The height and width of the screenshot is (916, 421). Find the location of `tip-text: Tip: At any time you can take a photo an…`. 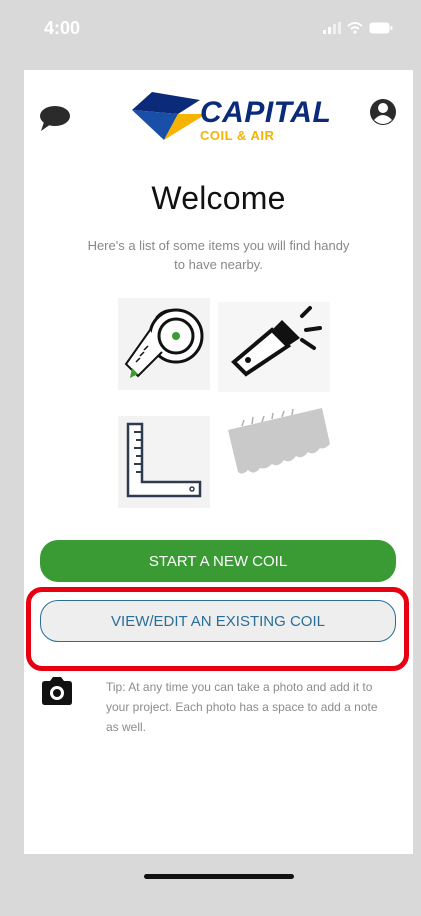

tip-text: Tip: At any time you can take a photo an… is located at coordinates (242, 707).